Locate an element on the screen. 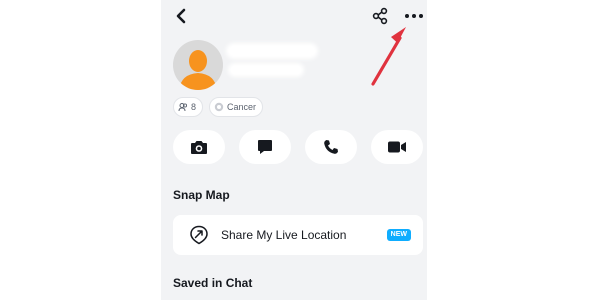 This screenshot has height=300, width=600. call-button is located at coordinates (331, 147).